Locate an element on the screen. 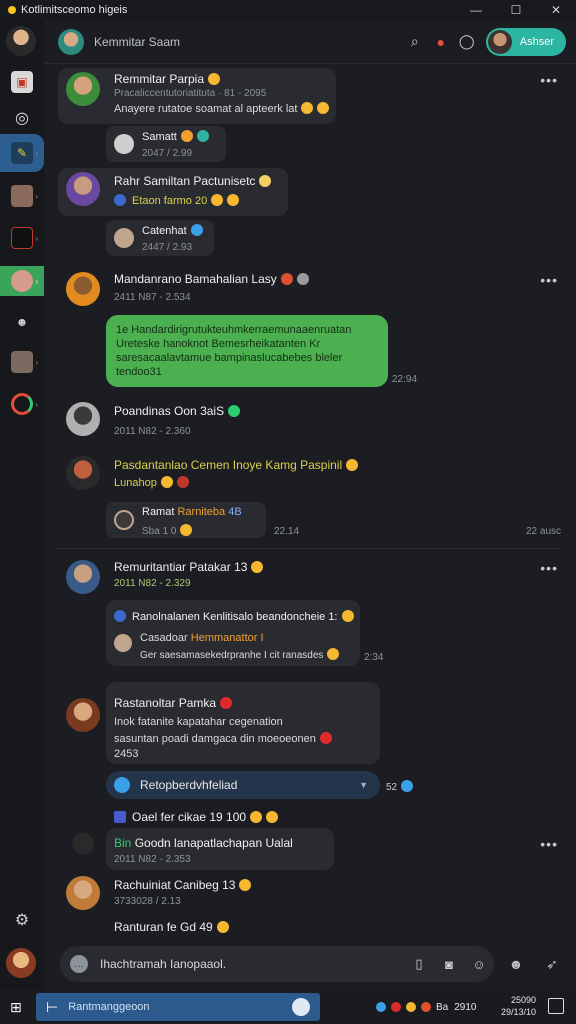 The height and width of the screenshot is (1024, 576). message-input: Ihachtramah Ianopaaol. is located at coordinates (252, 964).